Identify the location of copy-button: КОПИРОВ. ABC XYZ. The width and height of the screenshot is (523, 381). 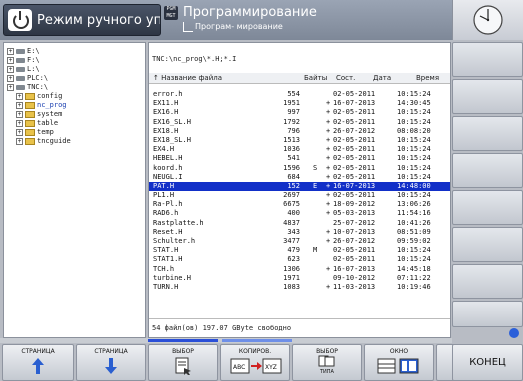
(255, 362).